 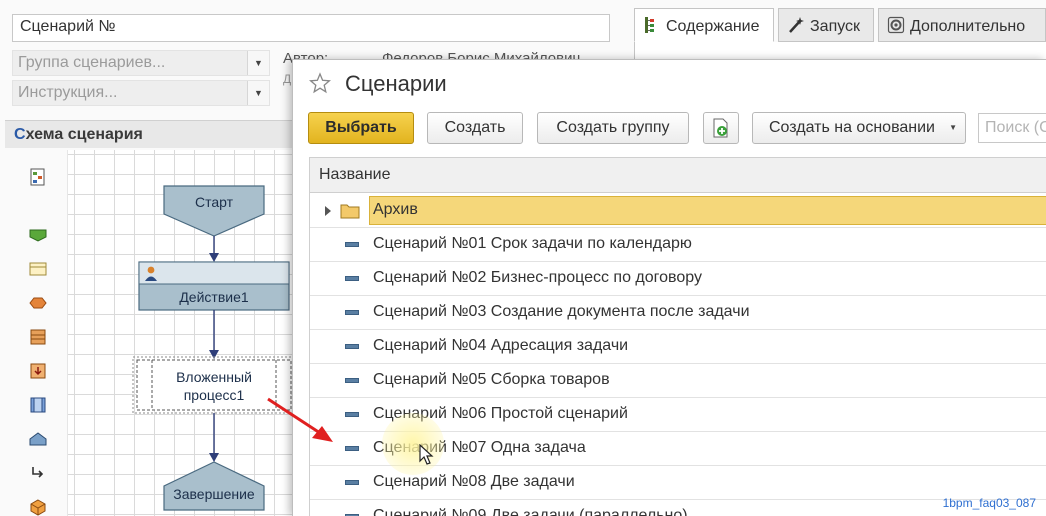 What do you see at coordinates (707, 210) in the screenshot?
I see `selected-cell` at bounding box center [707, 210].